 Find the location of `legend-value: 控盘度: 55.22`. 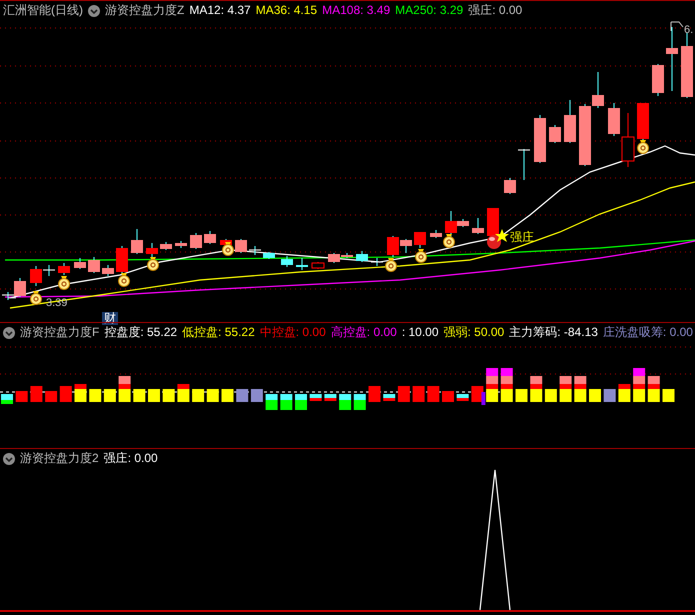

legend-value: 控盘度: 55.22 is located at coordinates (141, 332).